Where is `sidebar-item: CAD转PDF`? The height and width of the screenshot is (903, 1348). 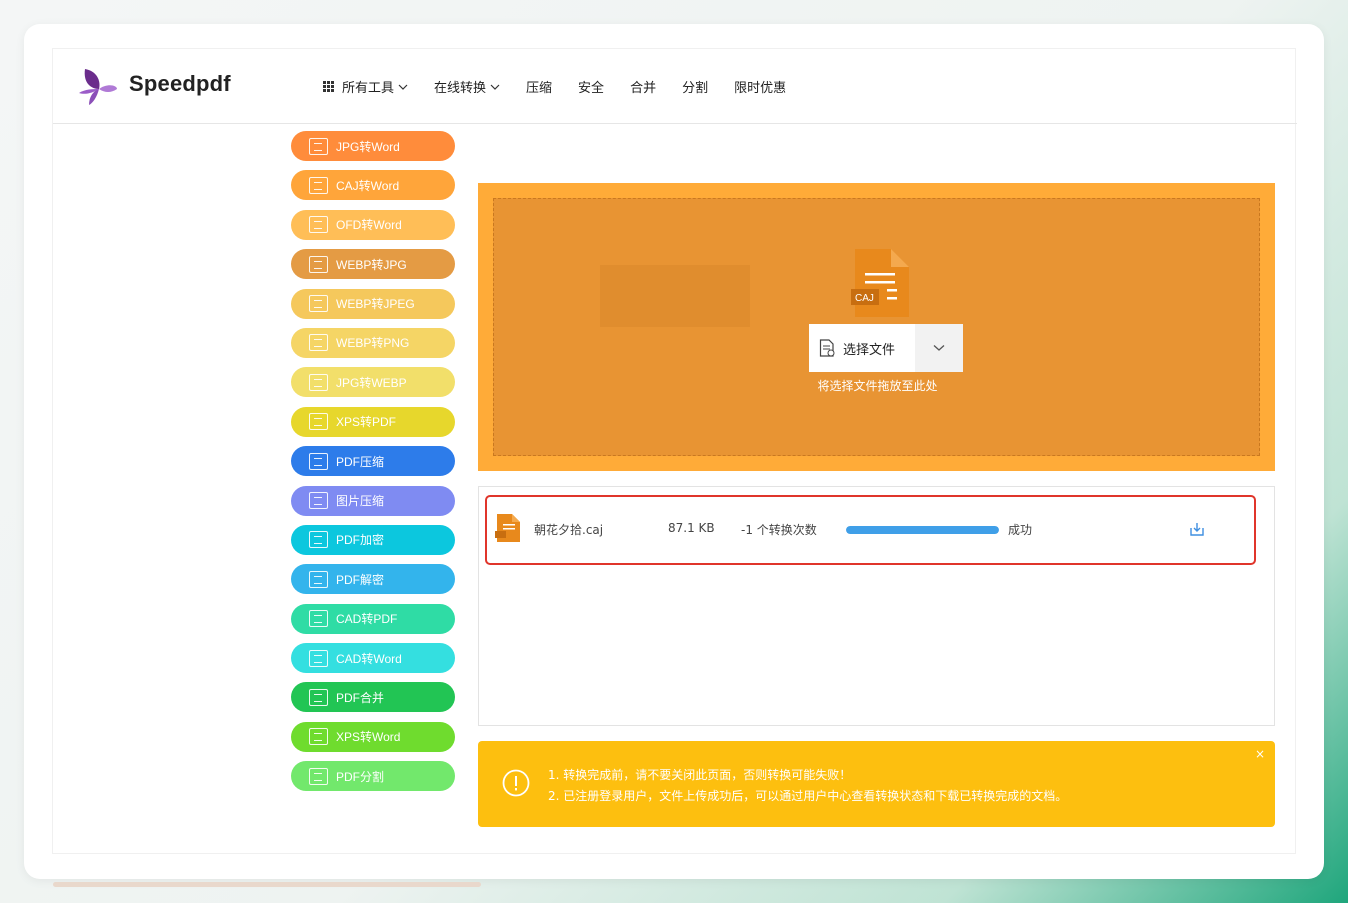 sidebar-item: CAD转PDF is located at coordinates (373, 618).